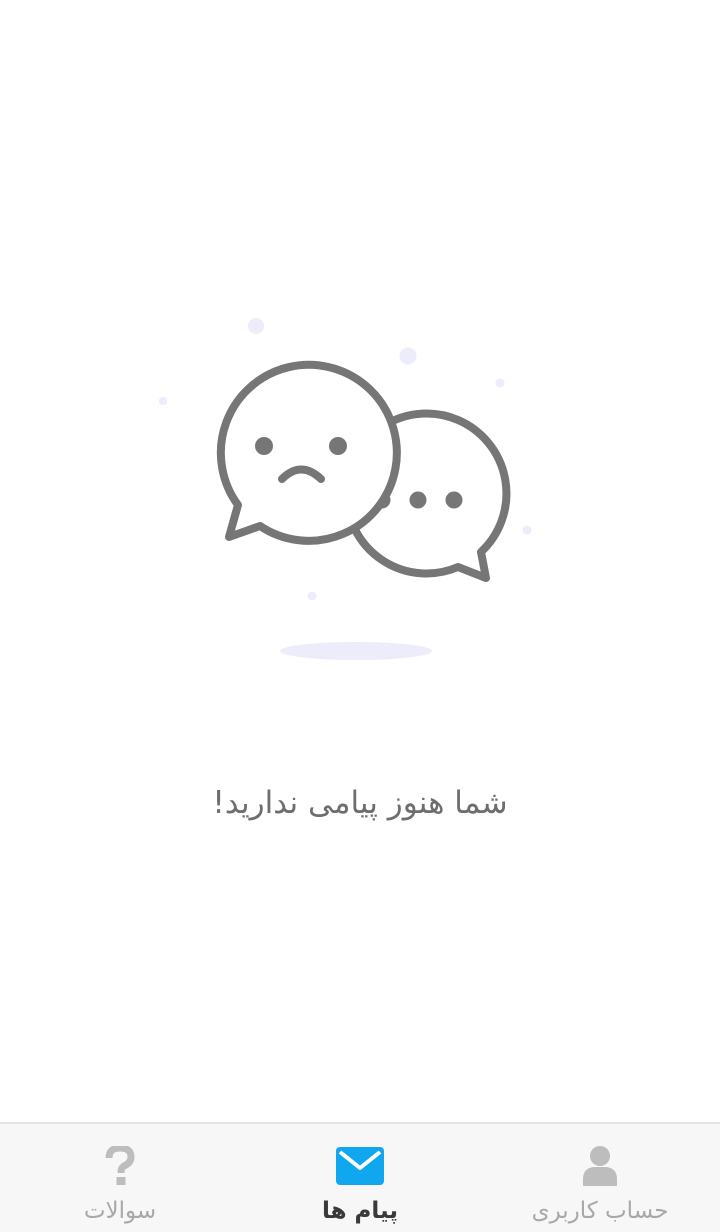  I want to click on nav-label-account: حساب کاربری, so click(600, 1211).